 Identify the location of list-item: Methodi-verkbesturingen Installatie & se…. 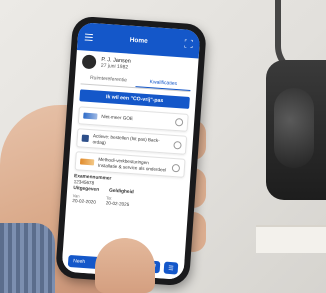
(130, 164).